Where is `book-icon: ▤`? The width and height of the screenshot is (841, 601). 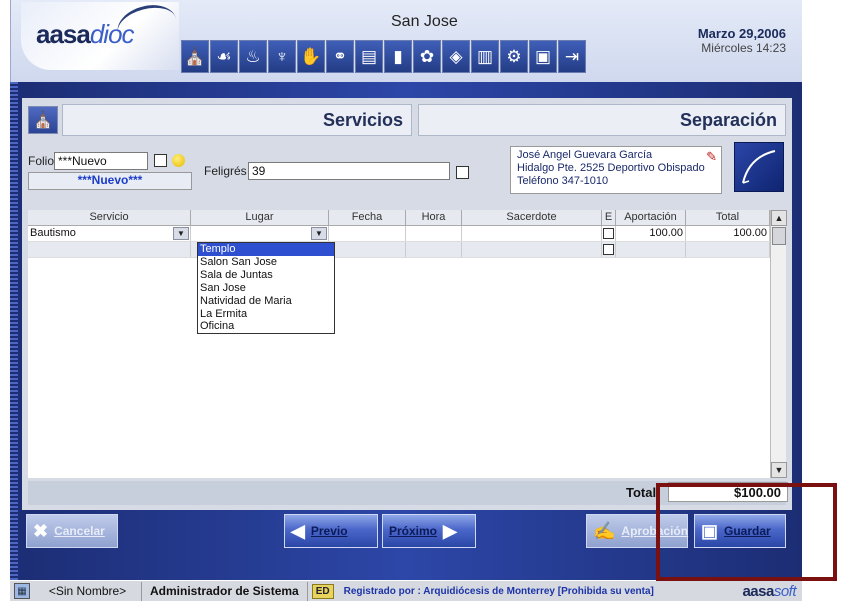 book-icon: ▤ is located at coordinates (369, 56).